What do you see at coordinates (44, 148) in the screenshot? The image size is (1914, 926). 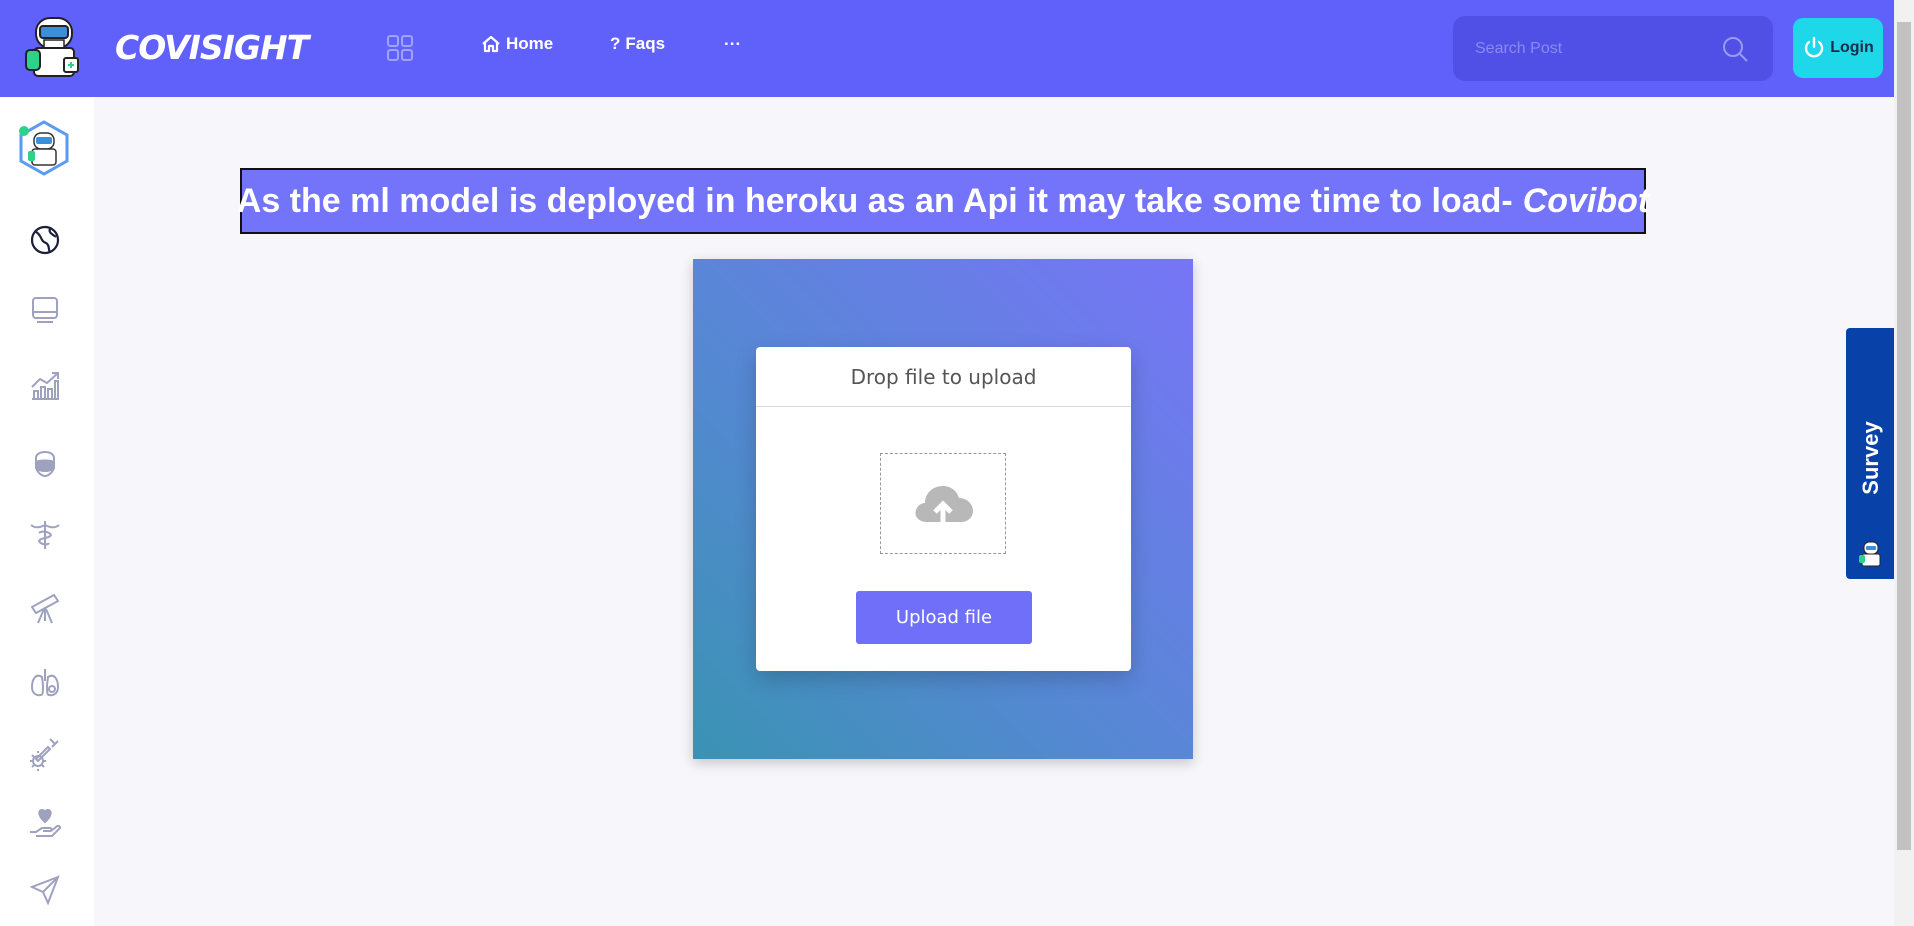 I see `user-avatar` at bounding box center [44, 148].